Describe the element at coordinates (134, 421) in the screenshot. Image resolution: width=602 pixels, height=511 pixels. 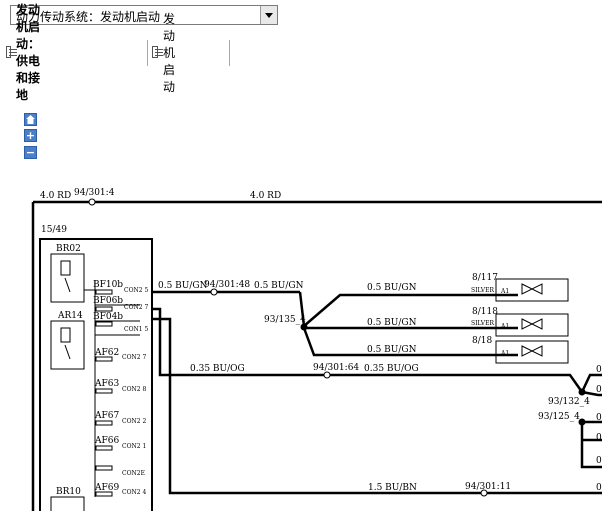
I see `pin-label: CON2 2` at that location.